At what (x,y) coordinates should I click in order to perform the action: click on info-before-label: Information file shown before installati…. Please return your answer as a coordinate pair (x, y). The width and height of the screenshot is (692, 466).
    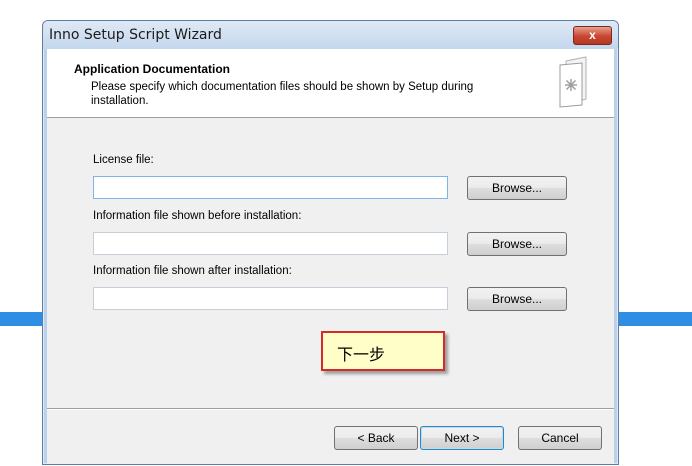
    Looking at the image, I should click on (197, 216).